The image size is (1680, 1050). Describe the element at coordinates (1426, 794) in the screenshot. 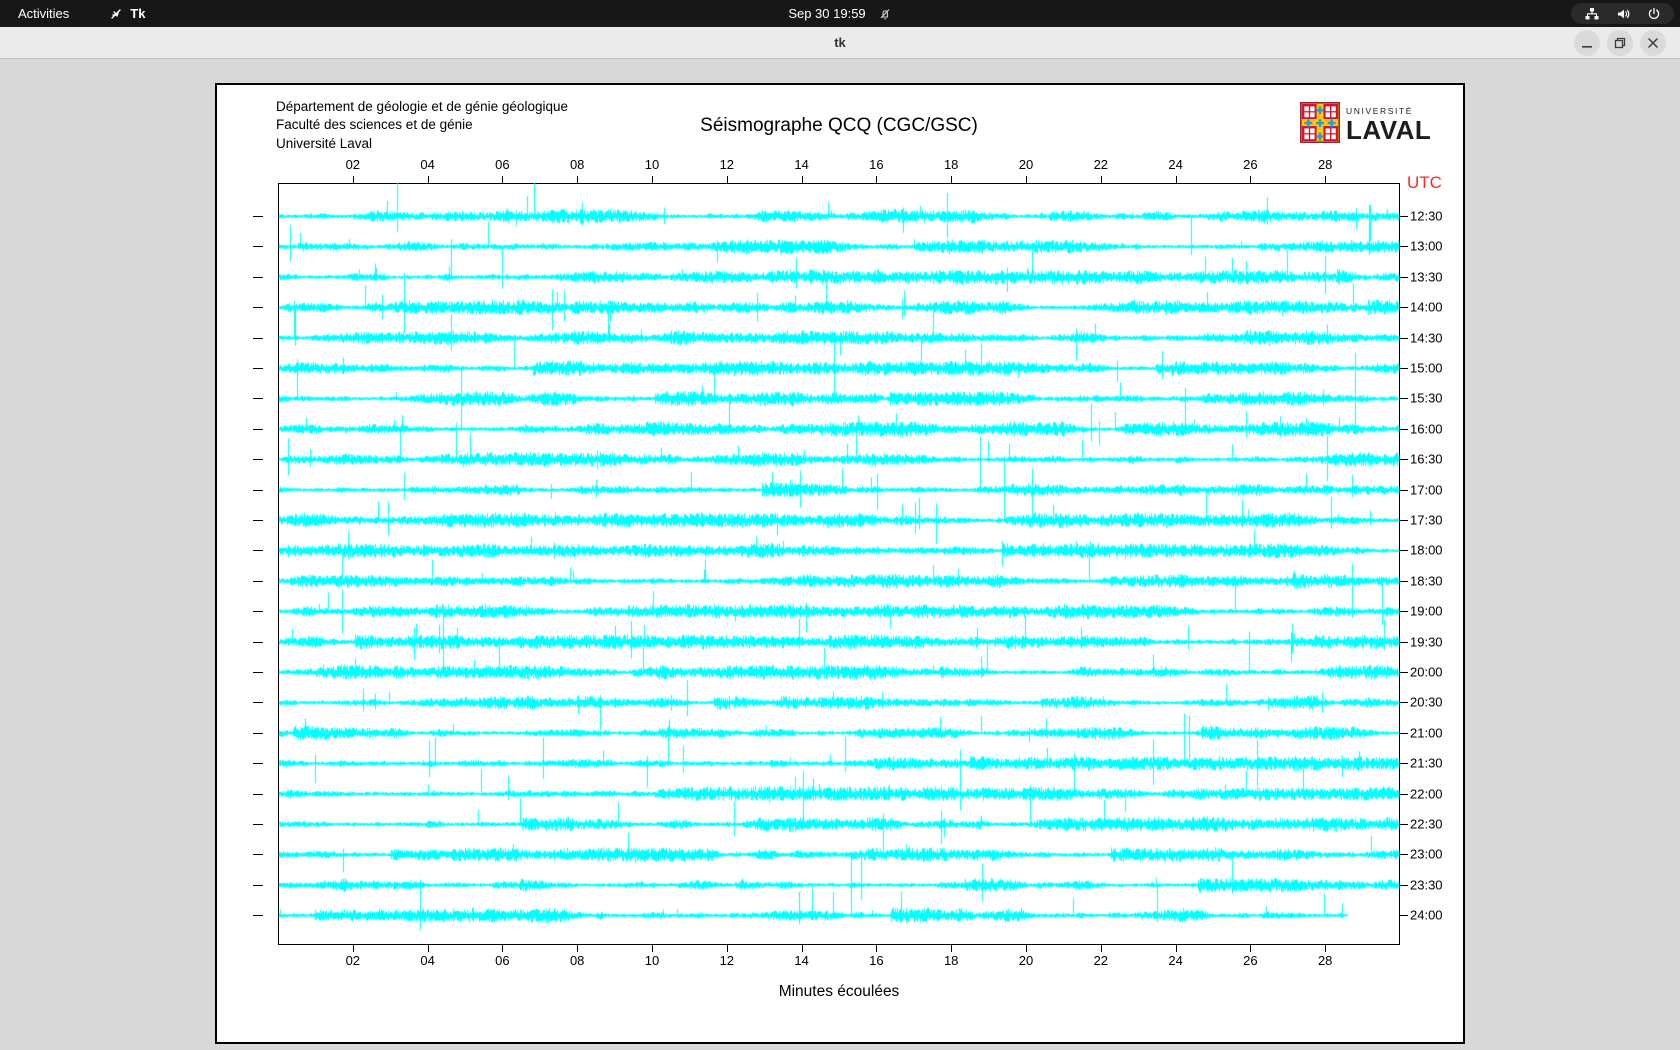

I see `utc-time-label: 22:00` at that location.